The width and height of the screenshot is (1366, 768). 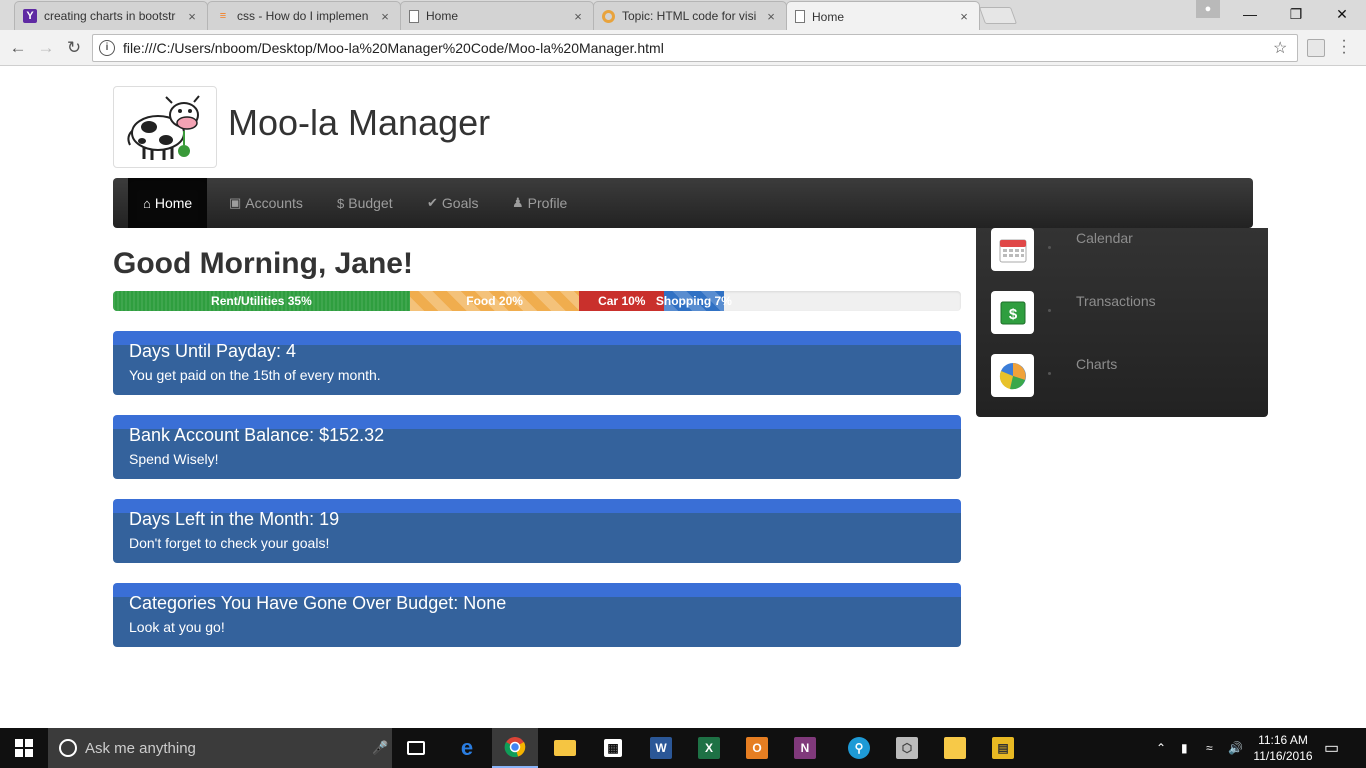 I want to click on volume-icon: 🔊, so click(x=1235, y=748).